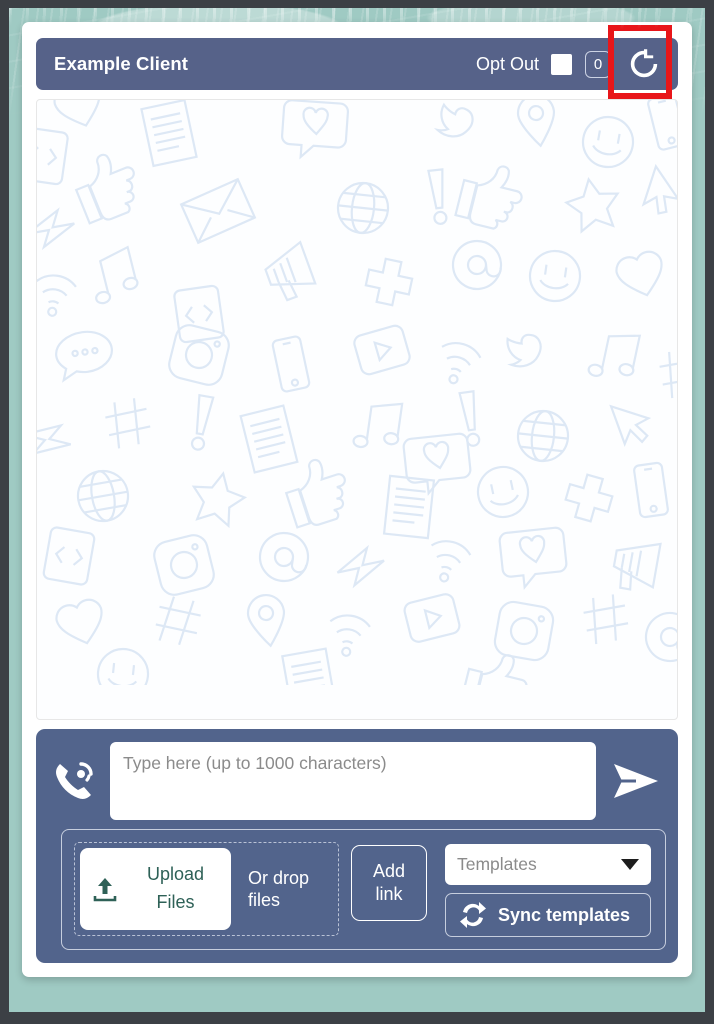 Image resolution: width=714 pixels, height=1024 pixels. Describe the element at coordinates (473, 915) in the screenshot. I see `sync-arrows-icon` at that location.